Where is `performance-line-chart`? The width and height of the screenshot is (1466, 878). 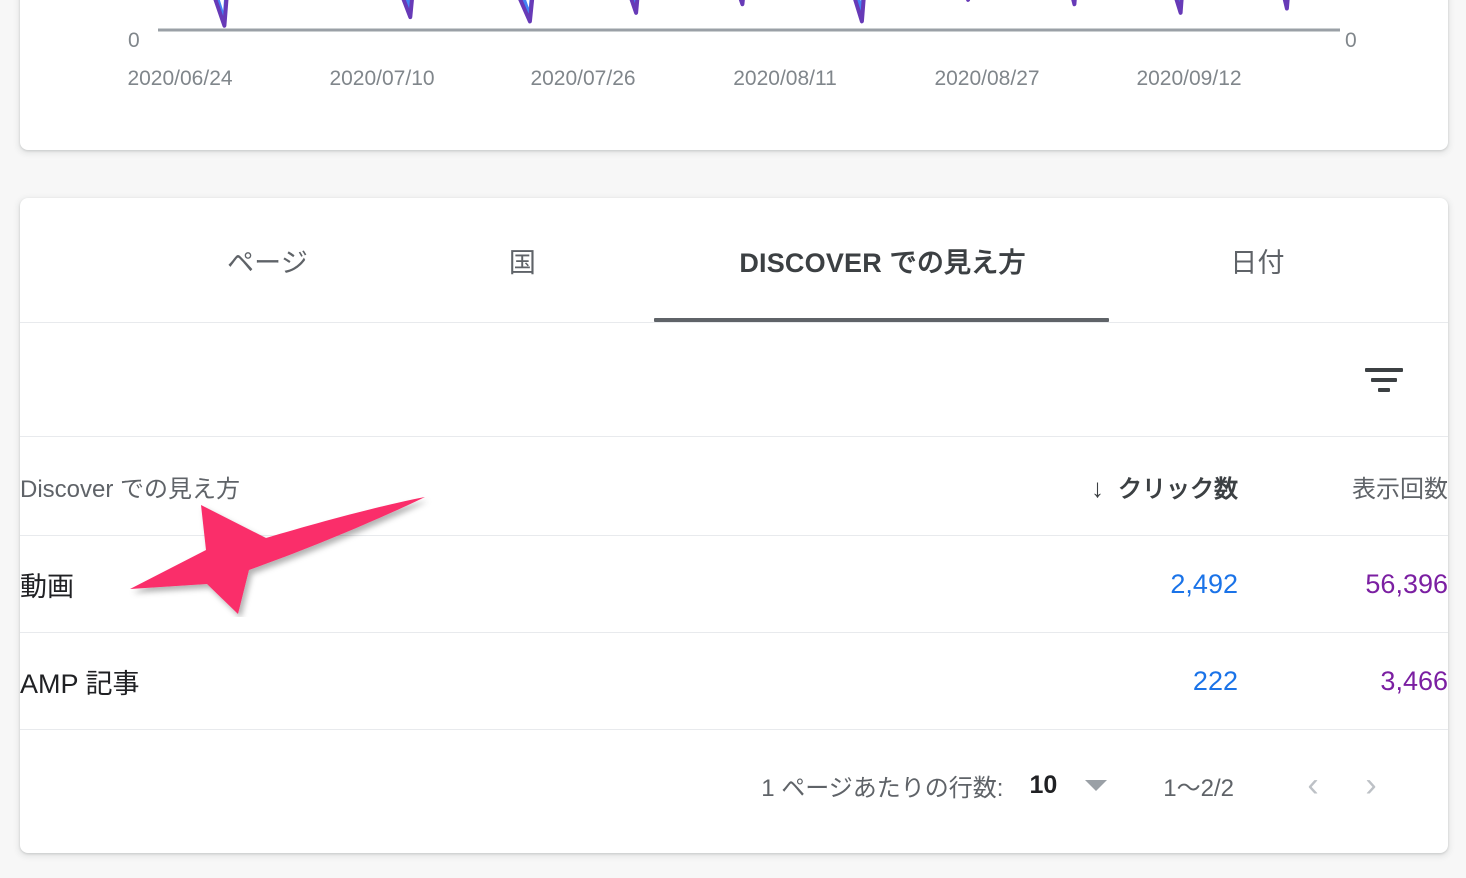 performance-line-chart is located at coordinates (749, 16).